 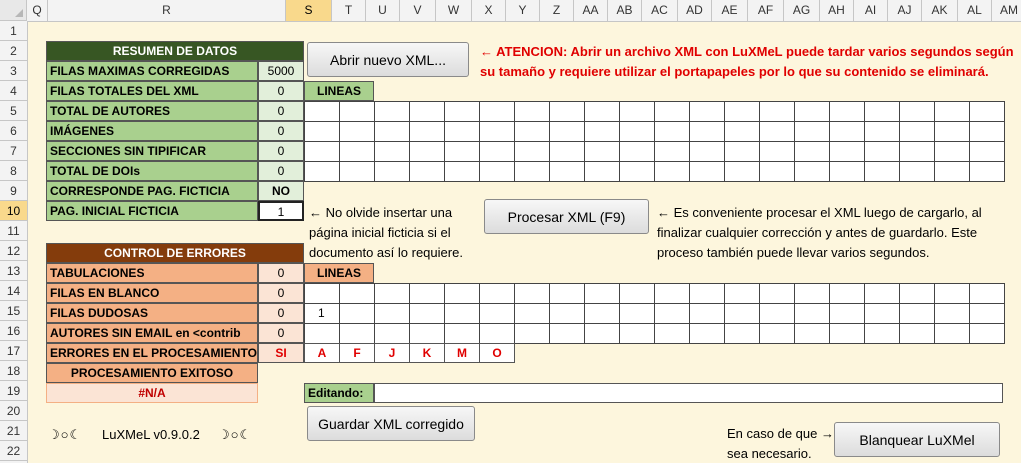 I want to click on editando-field, so click(x=688, y=393).